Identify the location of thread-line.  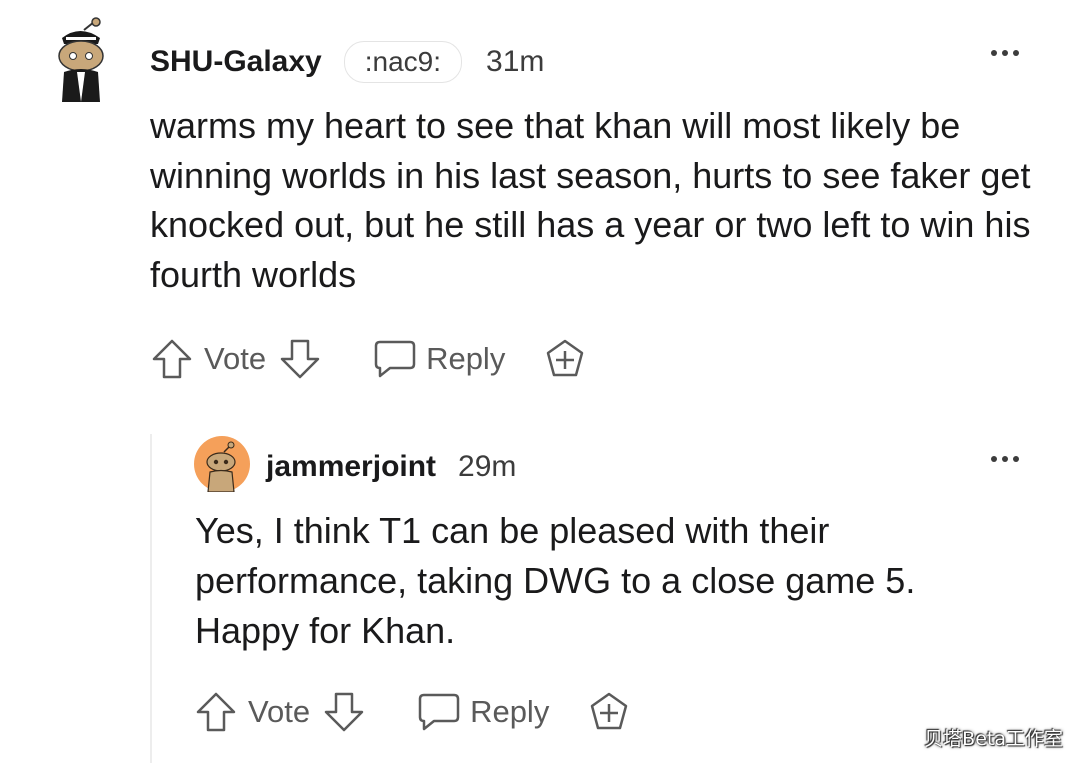
(151, 598).